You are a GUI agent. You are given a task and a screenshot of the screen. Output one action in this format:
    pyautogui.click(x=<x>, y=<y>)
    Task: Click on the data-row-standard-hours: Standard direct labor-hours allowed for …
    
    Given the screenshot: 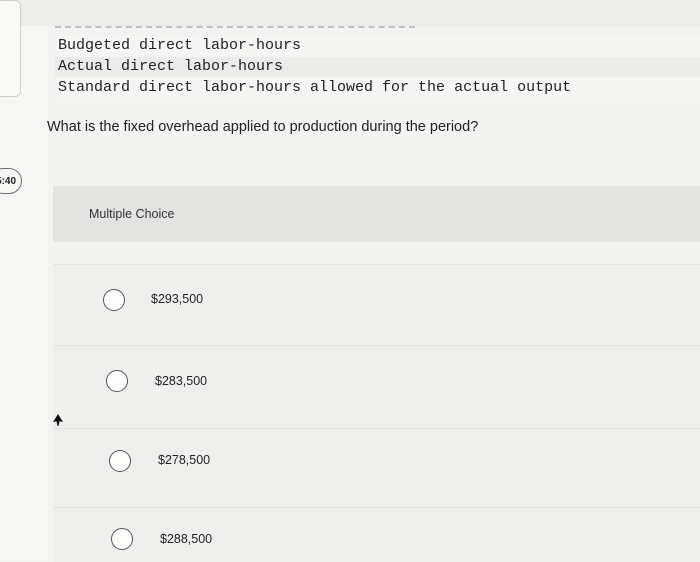 What is the action you would take?
    pyautogui.click(x=377, y=88)
    